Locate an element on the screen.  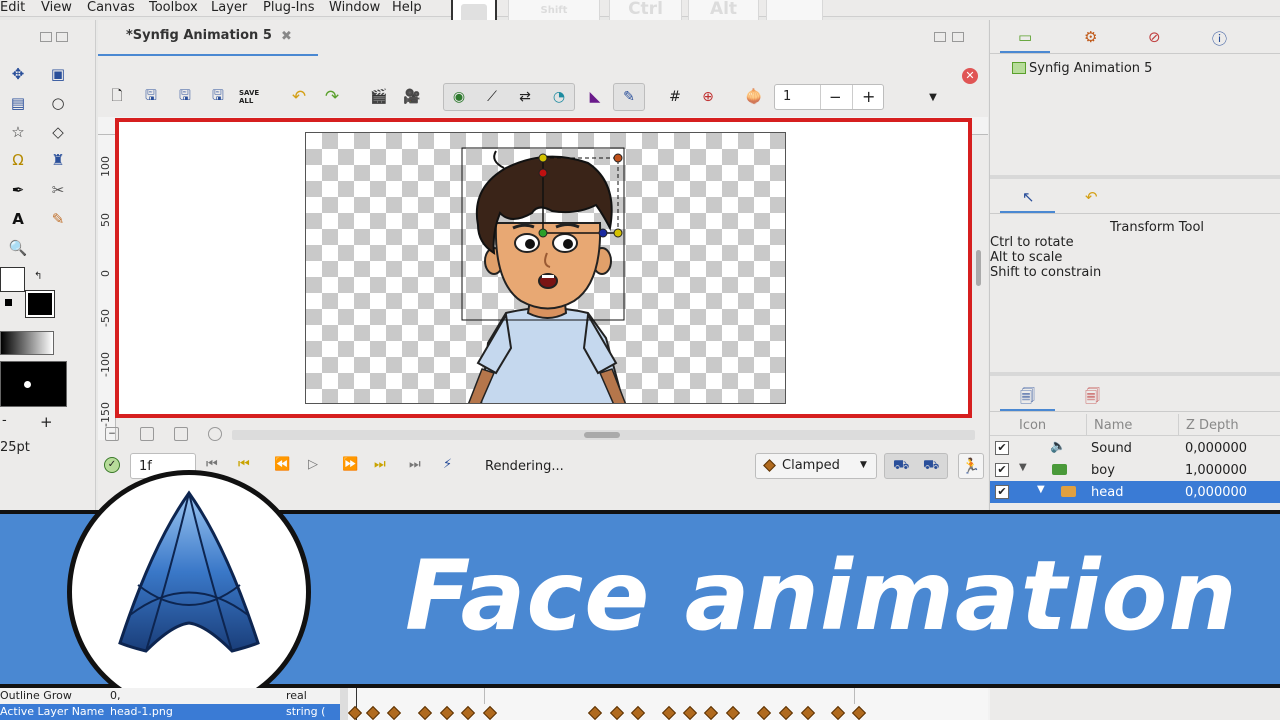
zoom-fit-icon is located at coordinates (147, 434).